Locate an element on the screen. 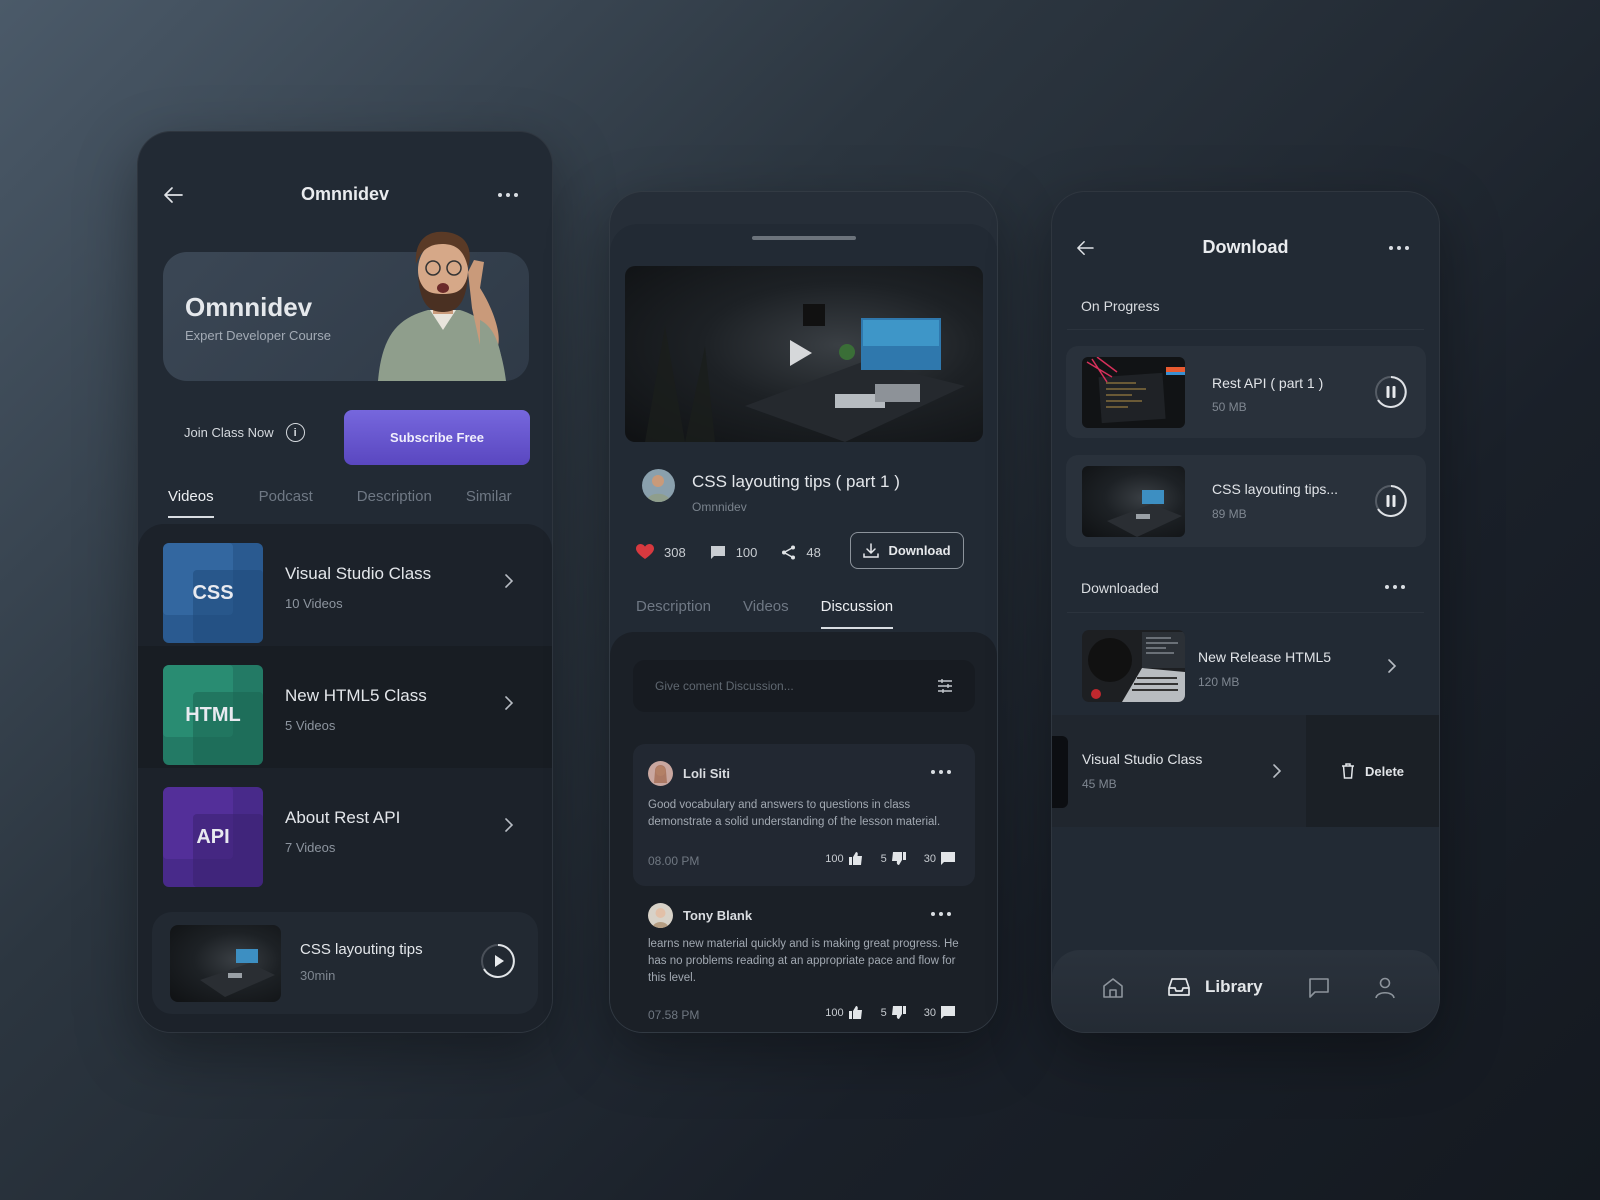 Image resolution: width=1600 pixels, height=1200 pixels. tab-bar: Videos Podcast Description Similar is located at coordinates (360, 503).